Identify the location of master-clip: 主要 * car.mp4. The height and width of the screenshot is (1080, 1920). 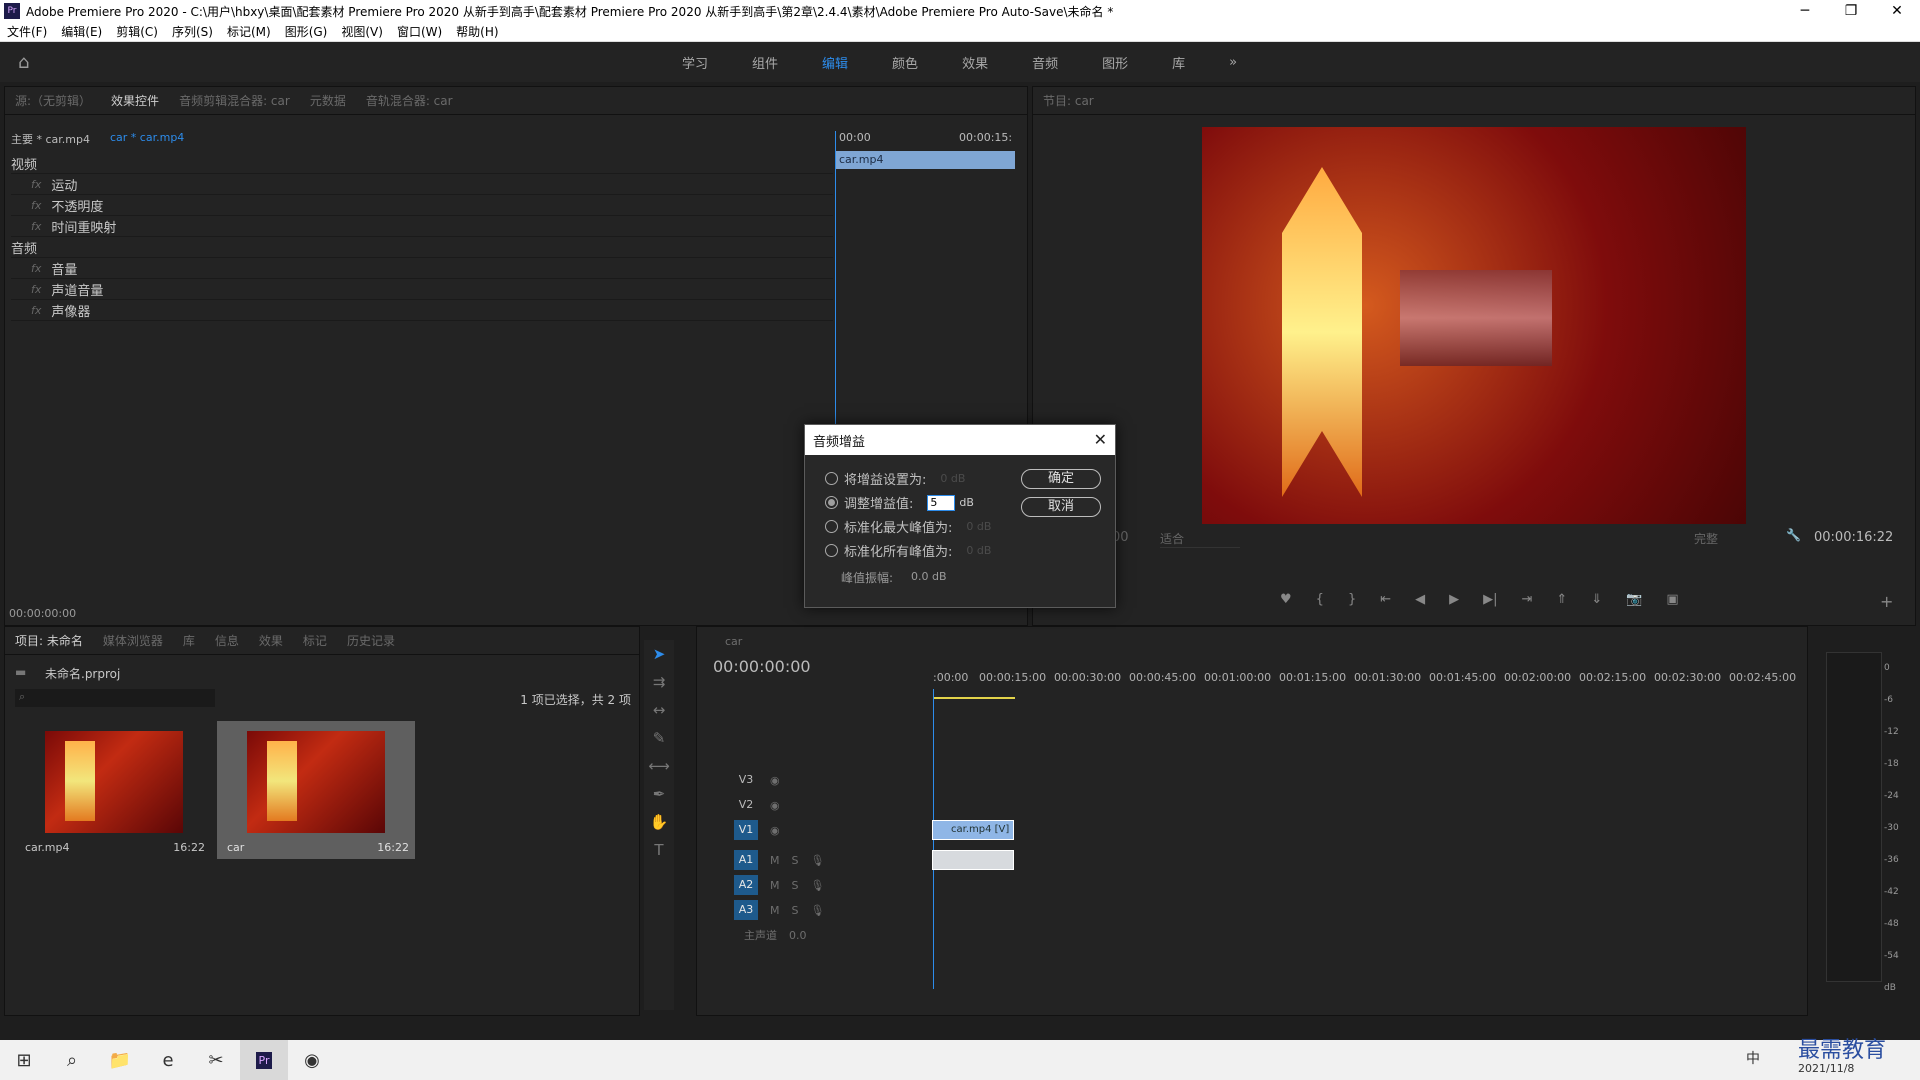
(50, 139).